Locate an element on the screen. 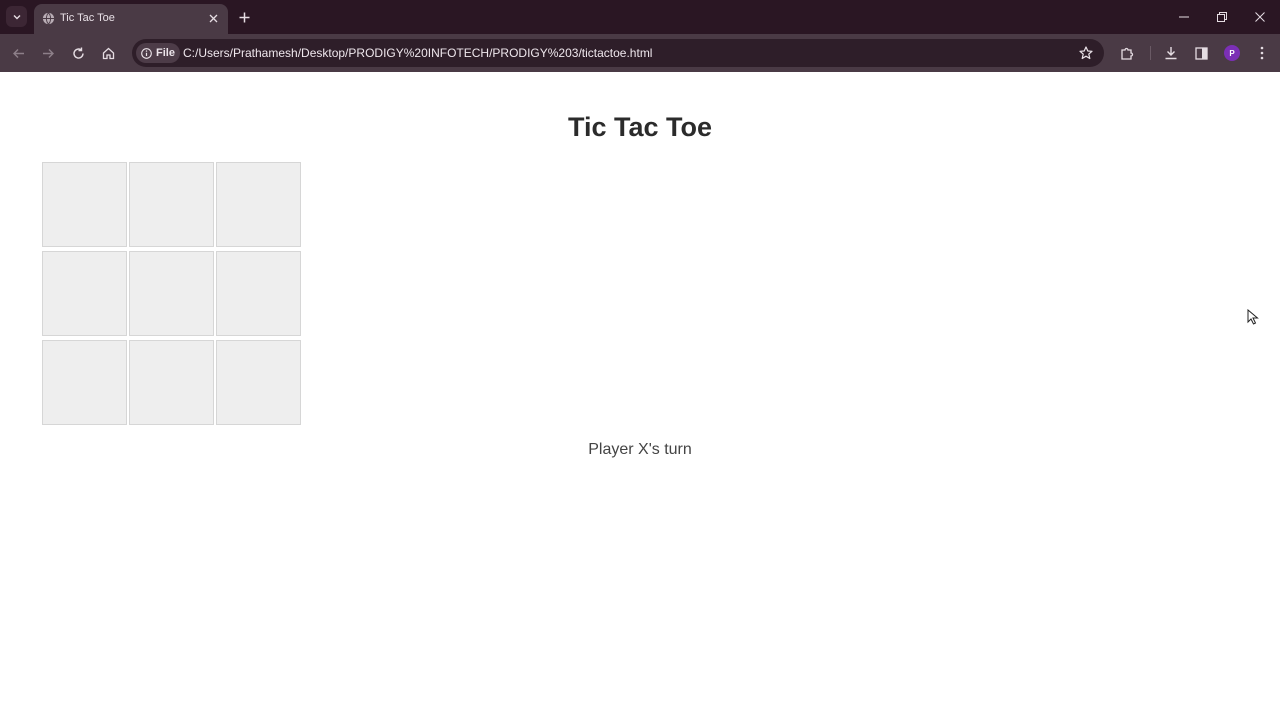 Image resolution: width=1280 pixels, height=720 pixels. browser-menu-button is located at coordinates (1262, 53).